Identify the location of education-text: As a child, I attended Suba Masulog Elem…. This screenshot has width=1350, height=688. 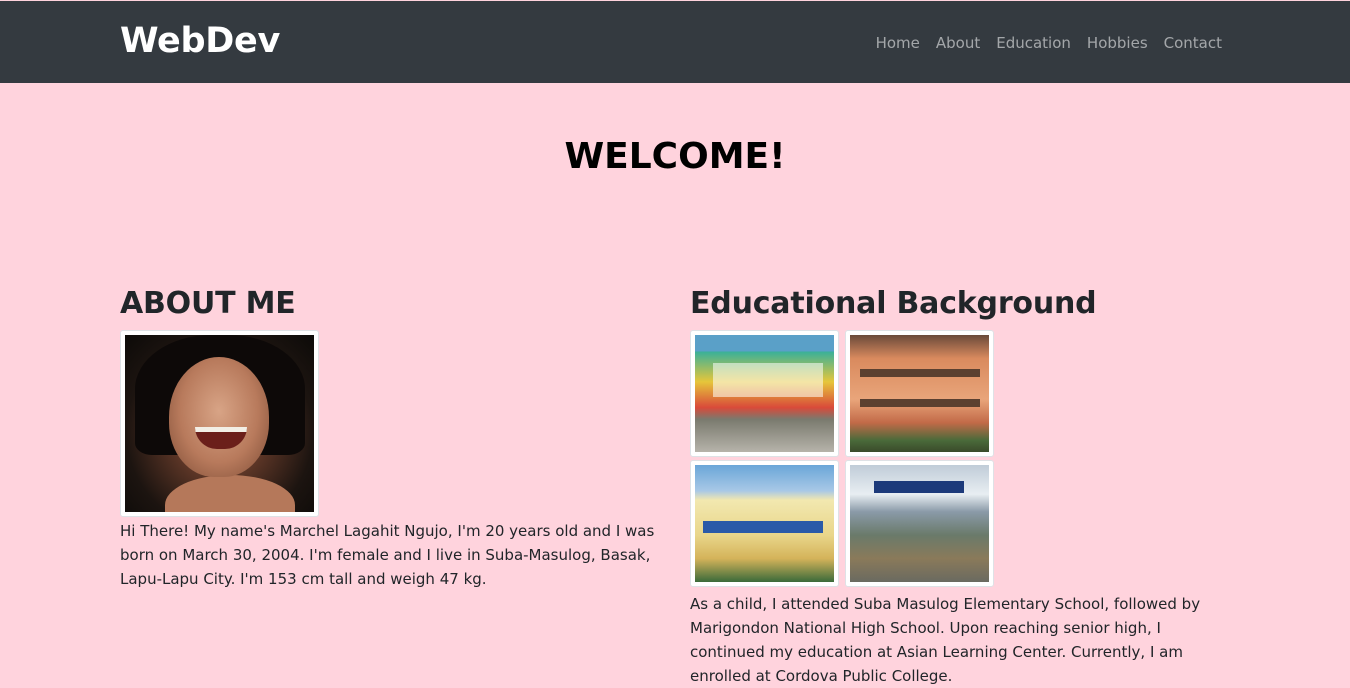
(945, 640).